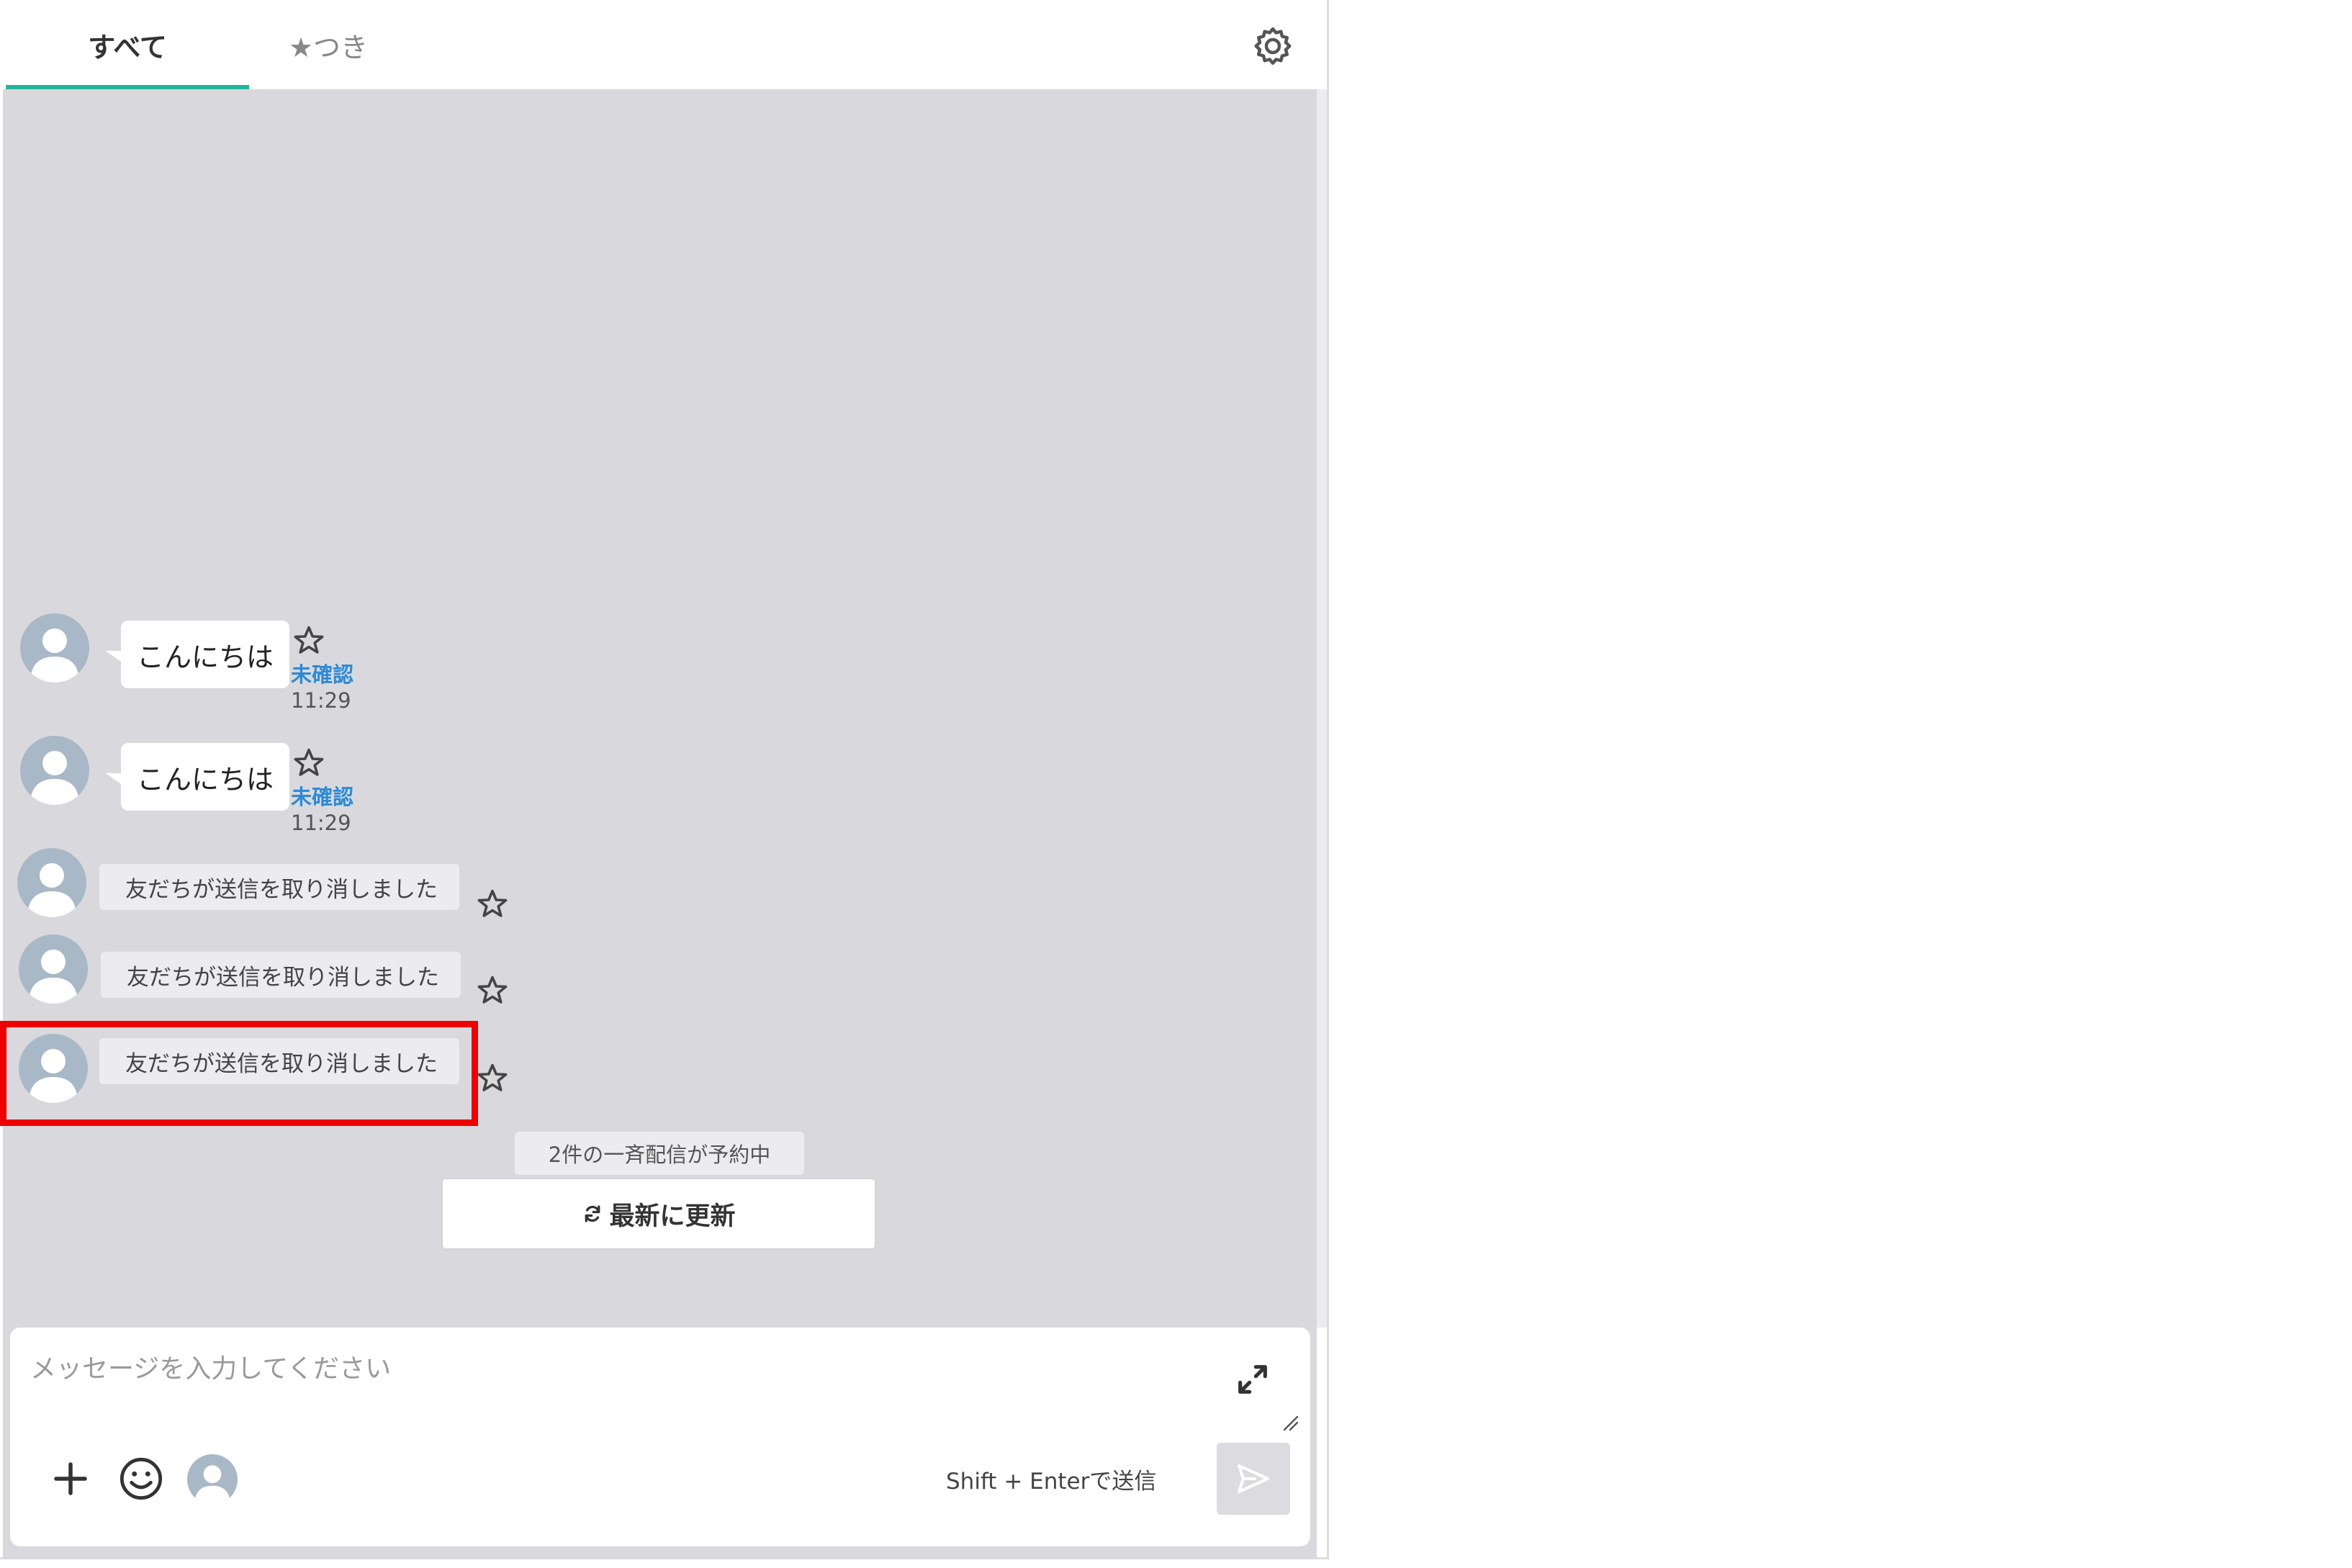  Describe the element at coordinates (1290, 1422) in the screenshot. I see `resize-handle-icon` at that location.